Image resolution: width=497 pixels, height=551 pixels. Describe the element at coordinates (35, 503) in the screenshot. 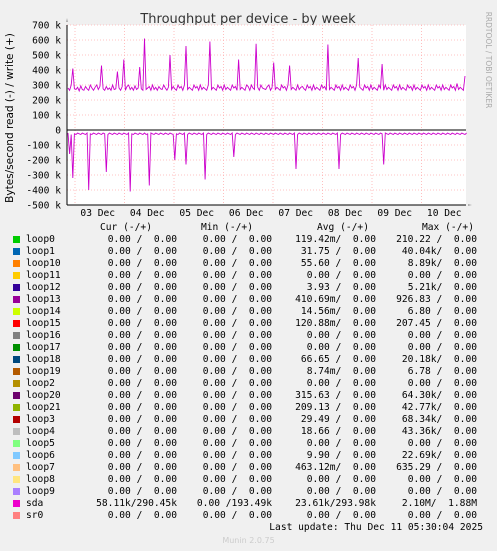

I see `legend-name: sda` at that location.